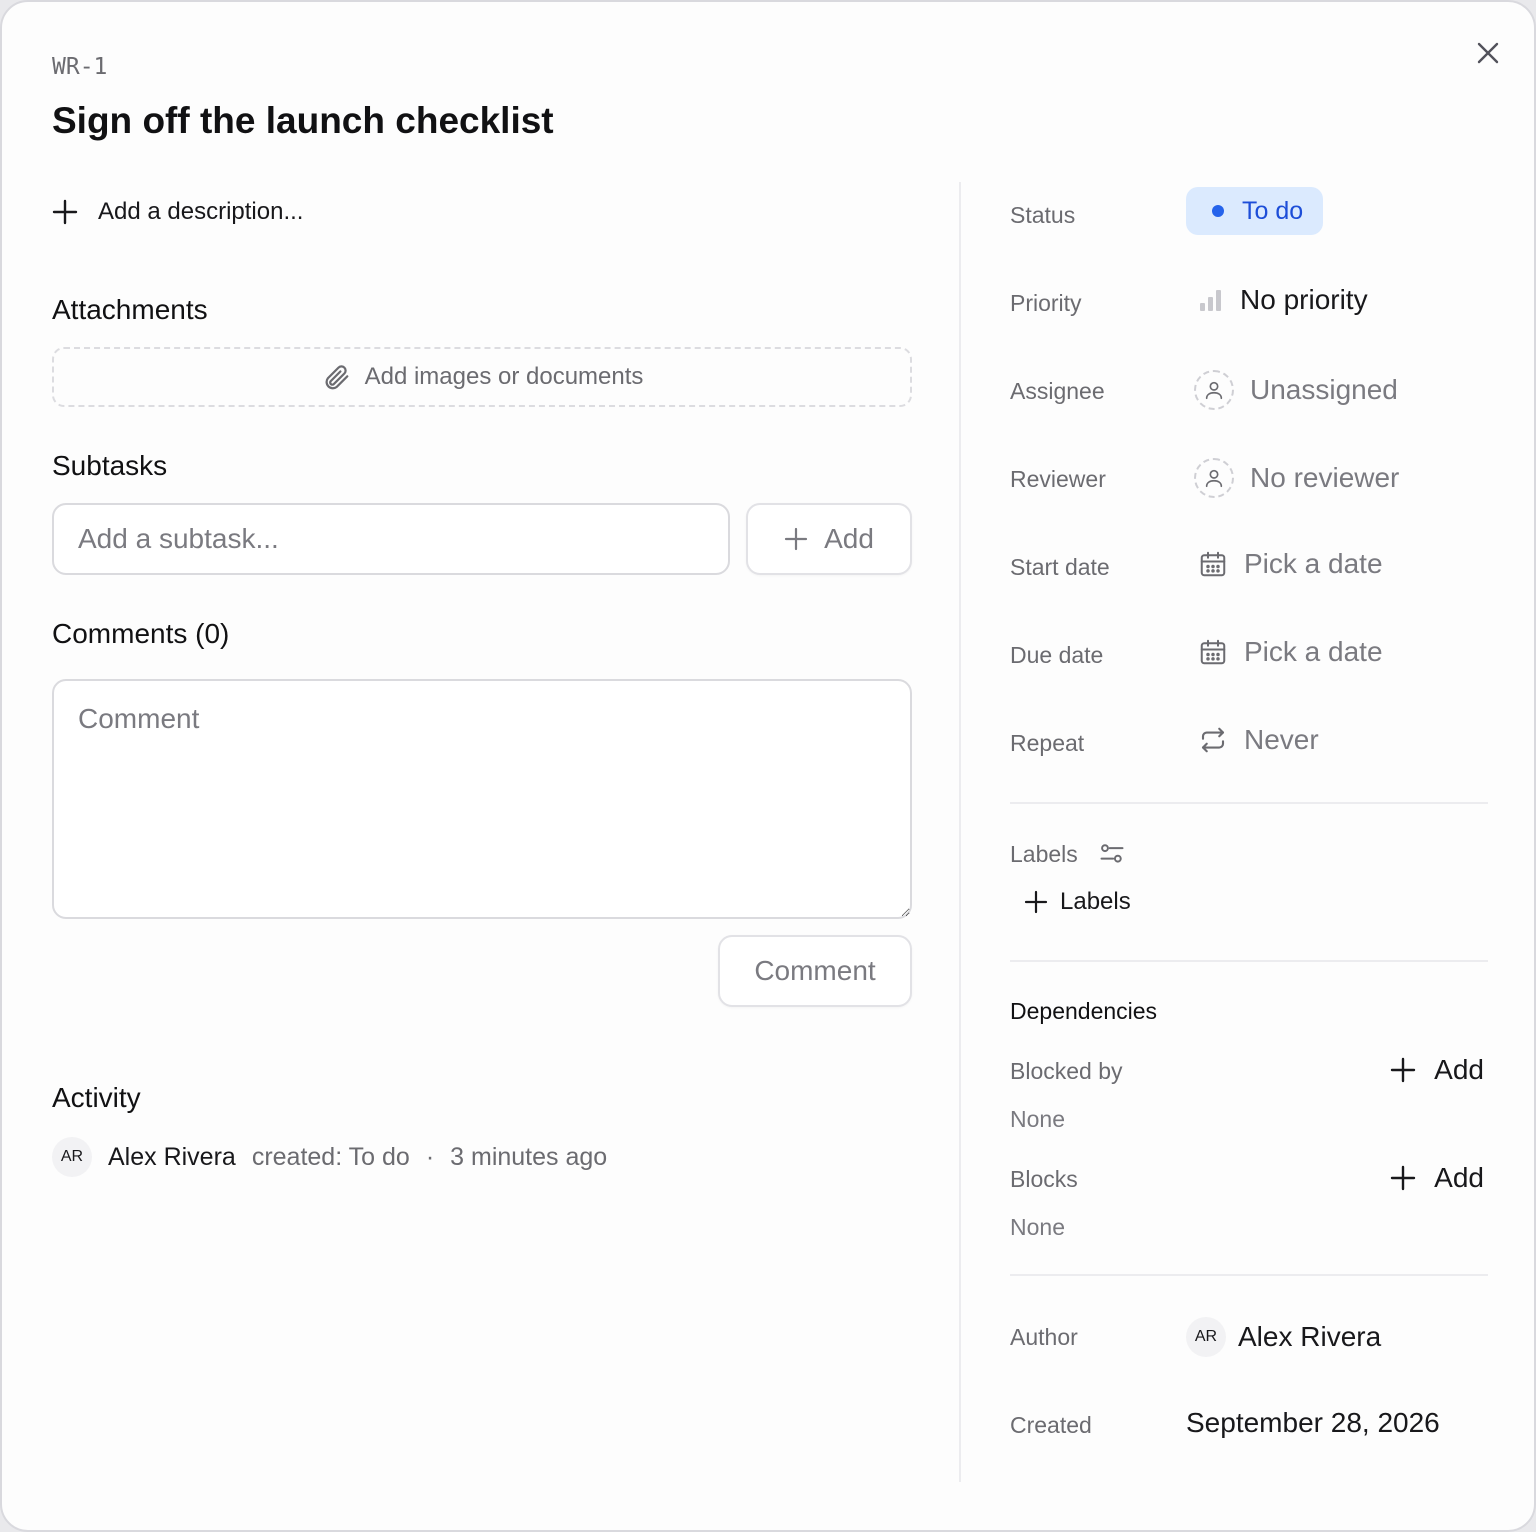  What do you see at coordinates (1304, 299) in the screenshot?
I see `priority-value: No priority` at bounding box center [1304, 299].